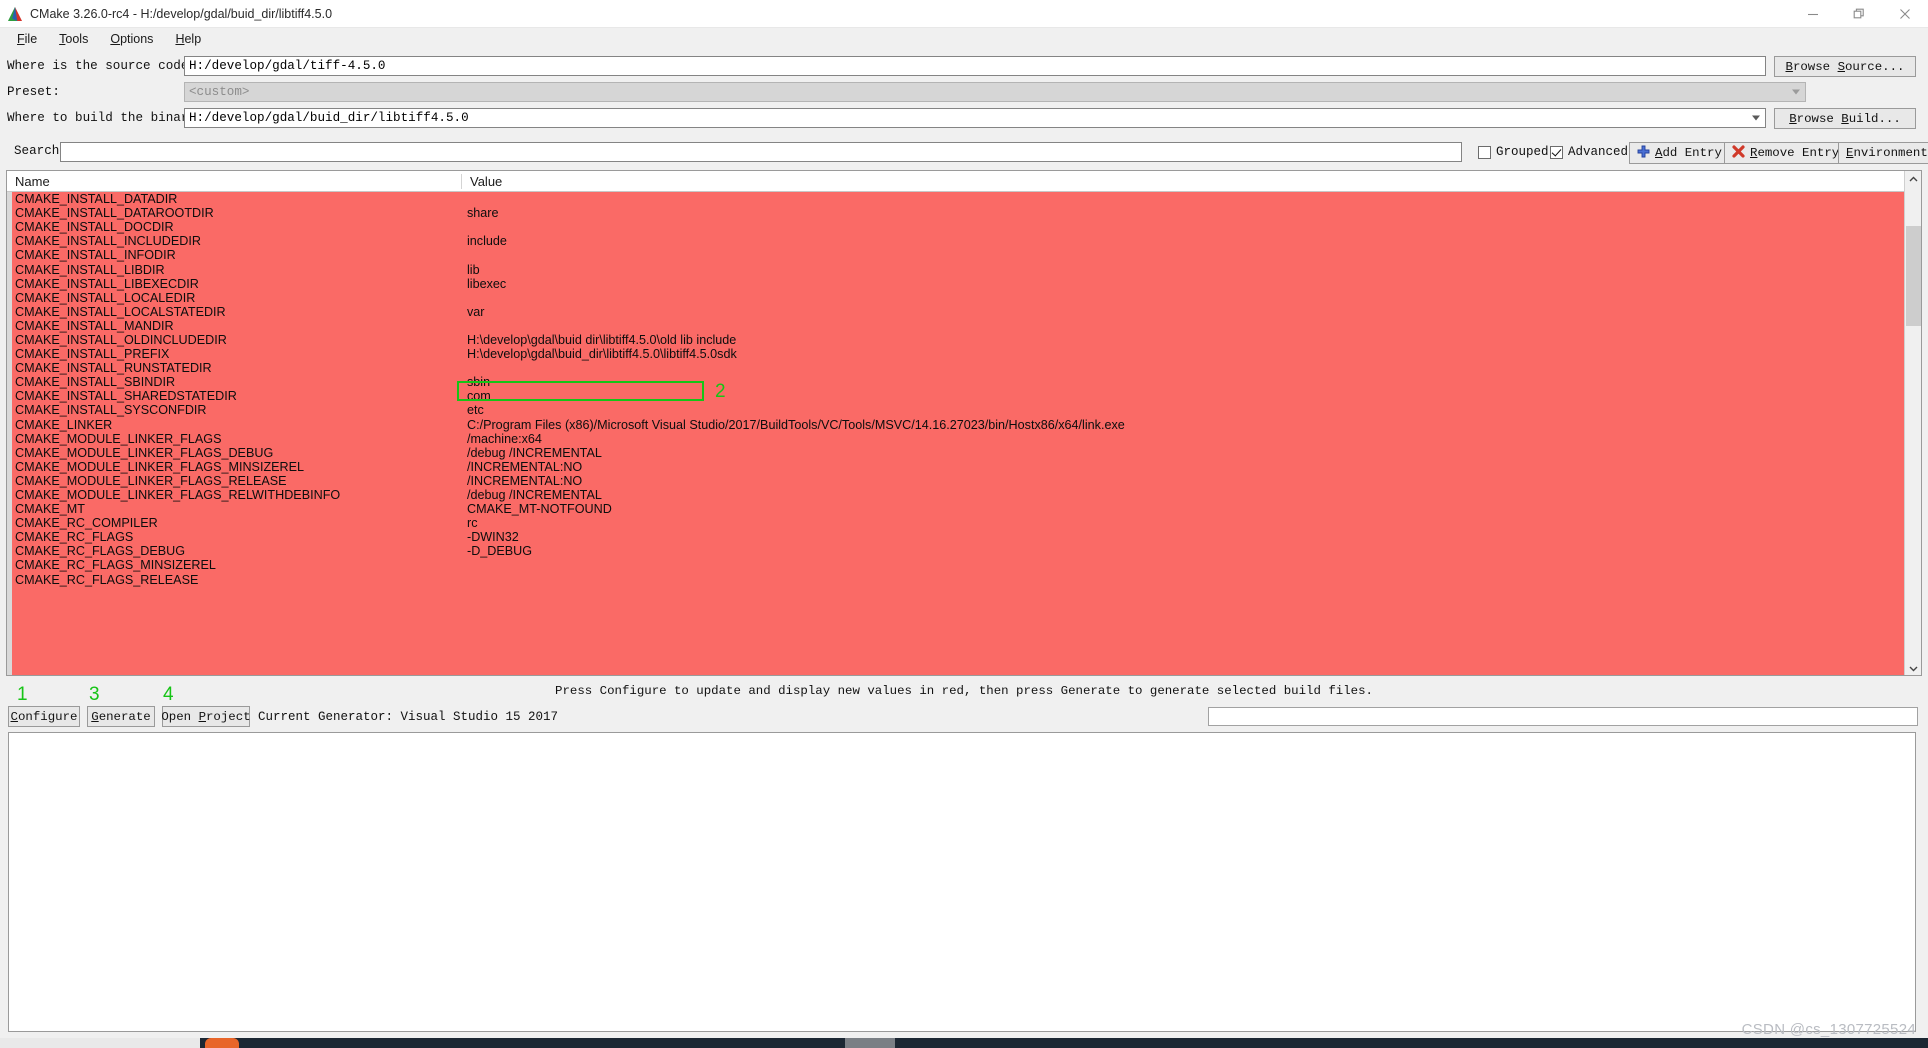 The height and width of the screenshot is (1048, 1928). Describe the element at coordinates (114, 213) in the screenshot. I see `cache-variable-name: CMAKE_INSTALL_DATAROOTDIR` at that location.